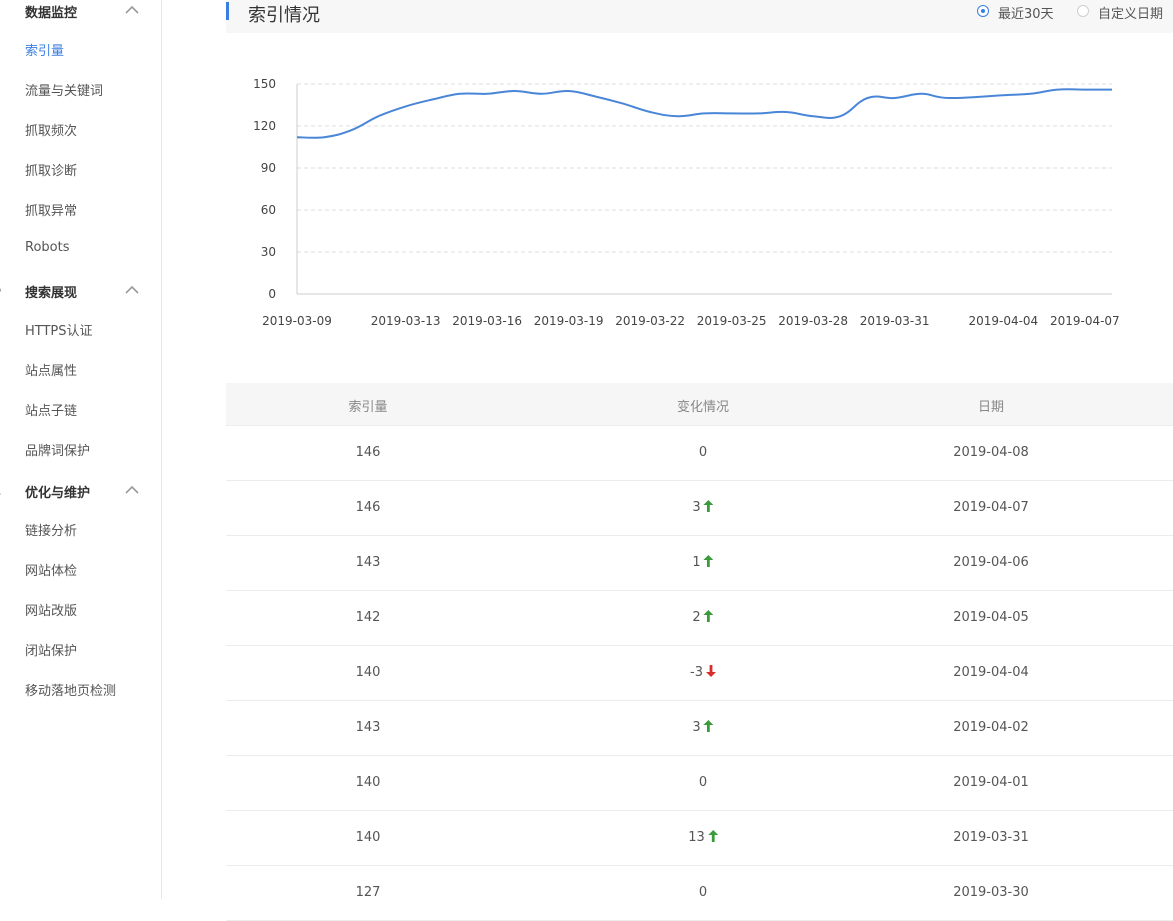 Image resolution: width=1173 pixels, height=921 pixels. I want to click on y-tick-label: 120, so click(264, 126).